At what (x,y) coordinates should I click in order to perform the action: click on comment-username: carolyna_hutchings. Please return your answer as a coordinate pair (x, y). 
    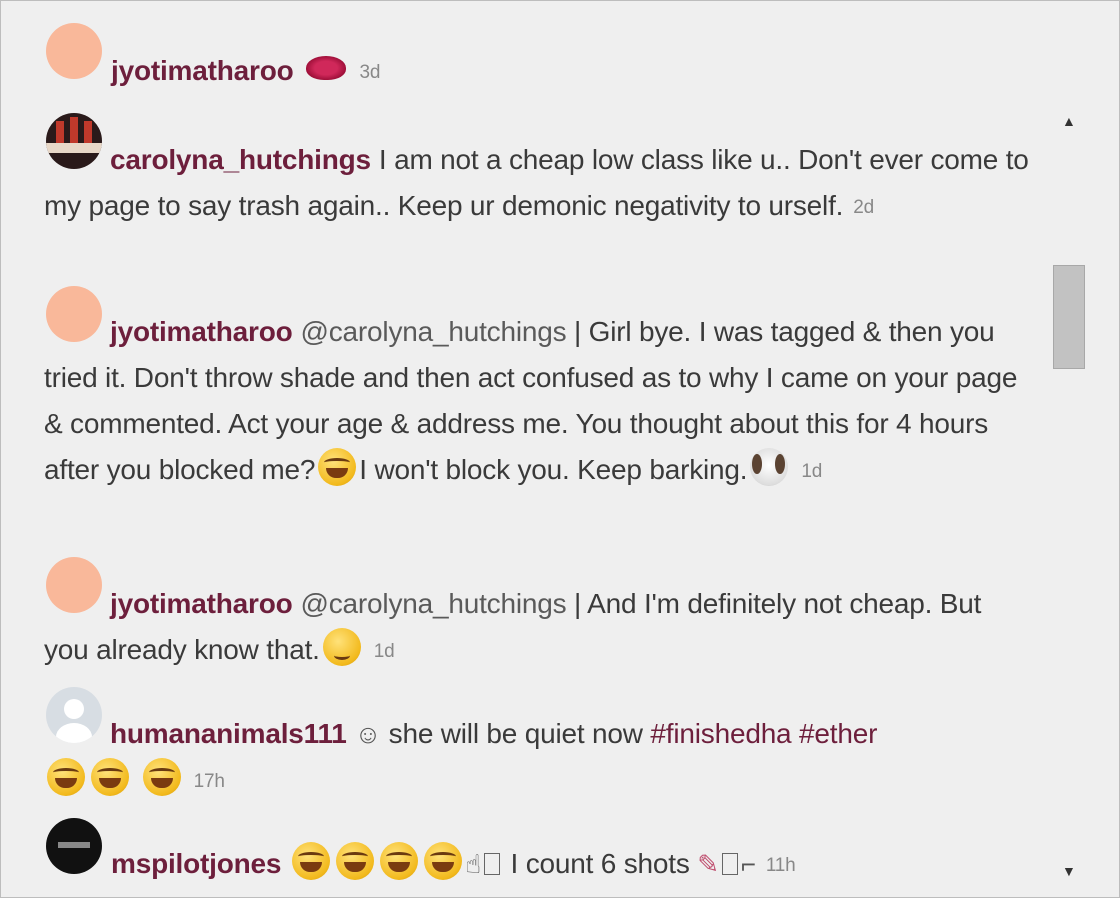
    Looking at the image, I should click on (240, 159).